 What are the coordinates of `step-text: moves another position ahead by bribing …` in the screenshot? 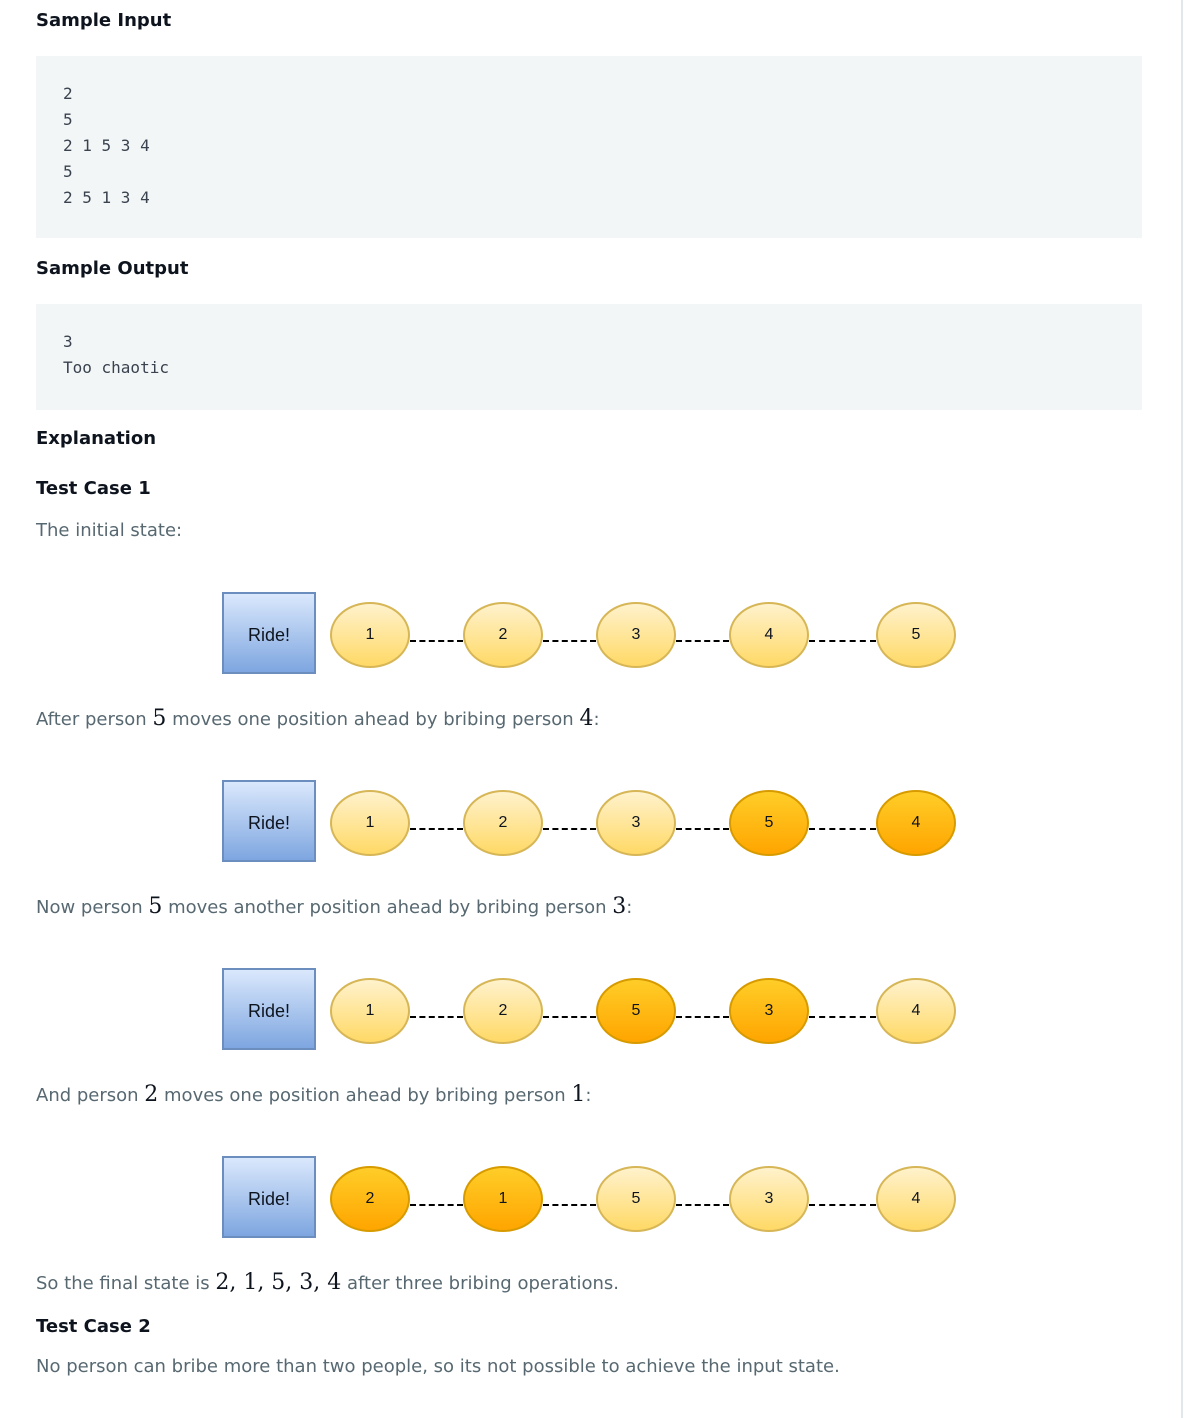 It's located at (387, 907).